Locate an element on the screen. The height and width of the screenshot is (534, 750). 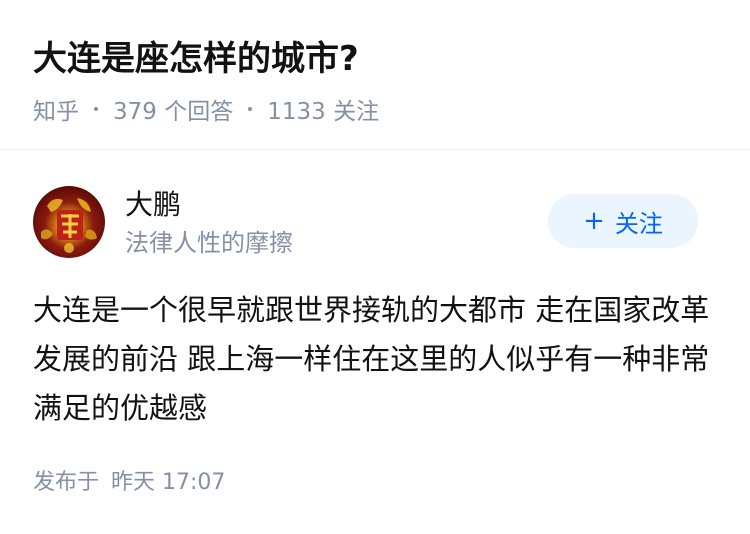
author-name: 大鹏 is located at coordinates (153, 205).